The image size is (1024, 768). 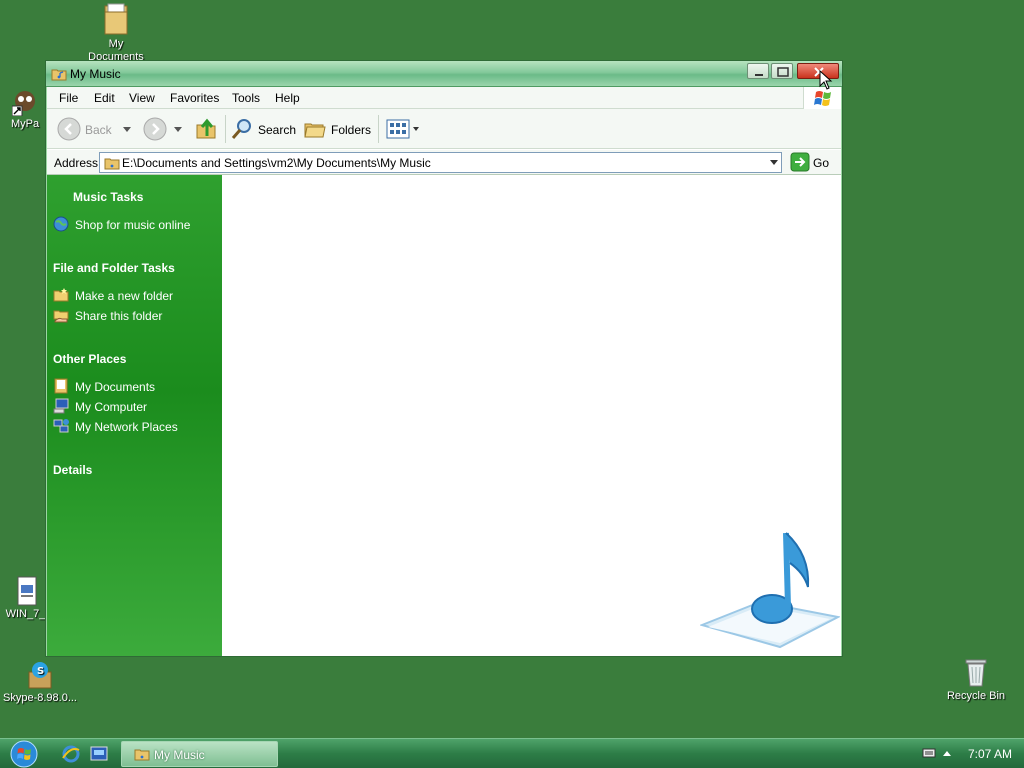 What do you see at coordinates (444, 129) in the screenshot?
I see `toolbar: Back Search Folders` at bounding box center [444, 129].